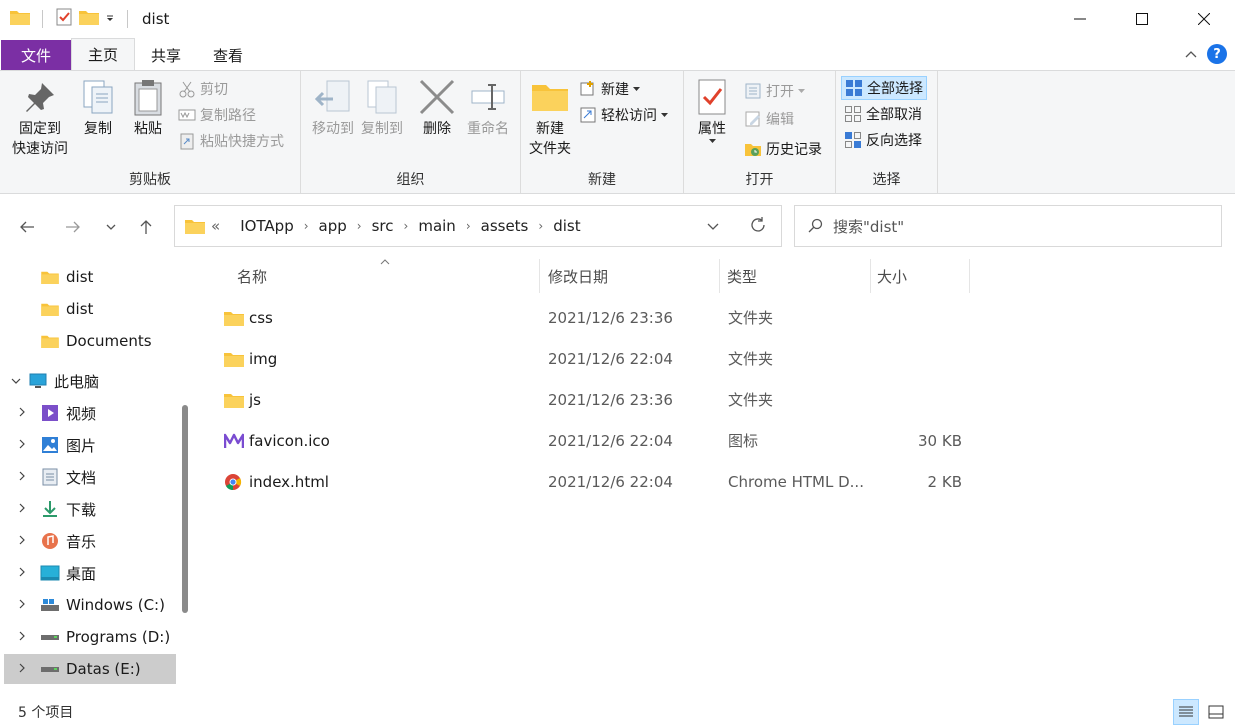 This screenshot has height=727, width=1235. What do you see at coordinates (252, 276) in the screenshot?
I see `column-header-name: 名称` at bounding box center [252, 276].